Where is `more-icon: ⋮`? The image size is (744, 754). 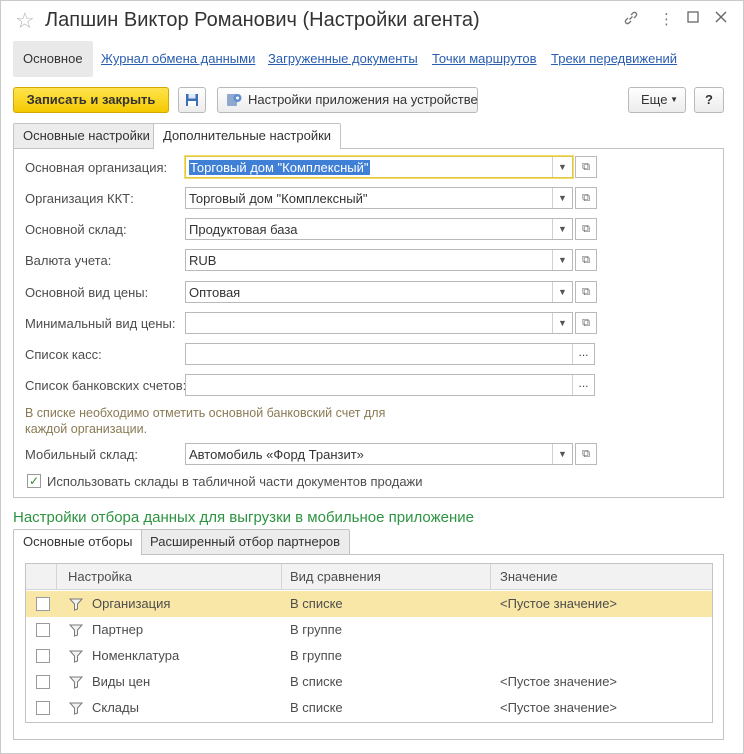 more-icon: ⋮ is located at coordinates (666, 19).